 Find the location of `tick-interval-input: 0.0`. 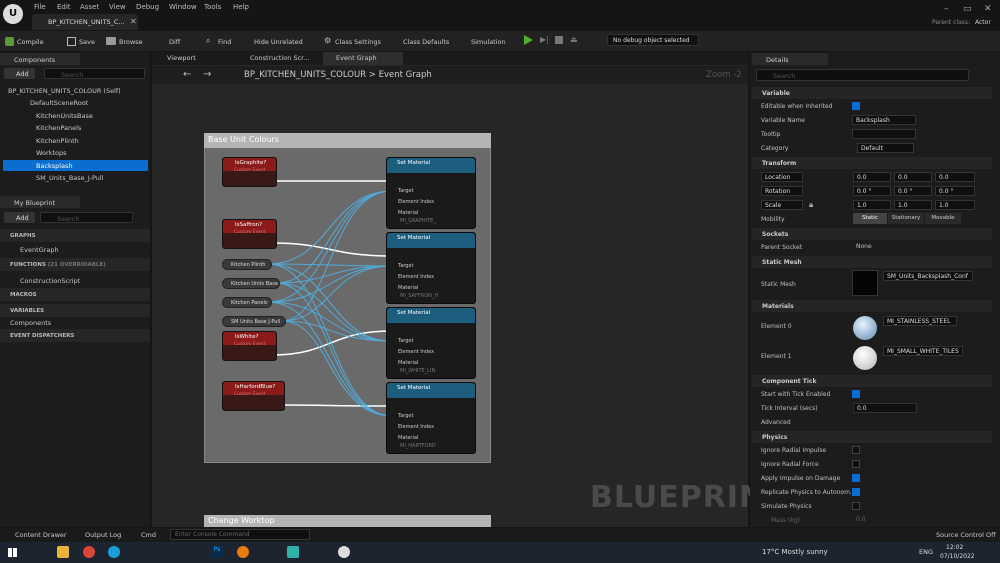

tick-interval-input: 0.0 is located at coordinates (885, 408).